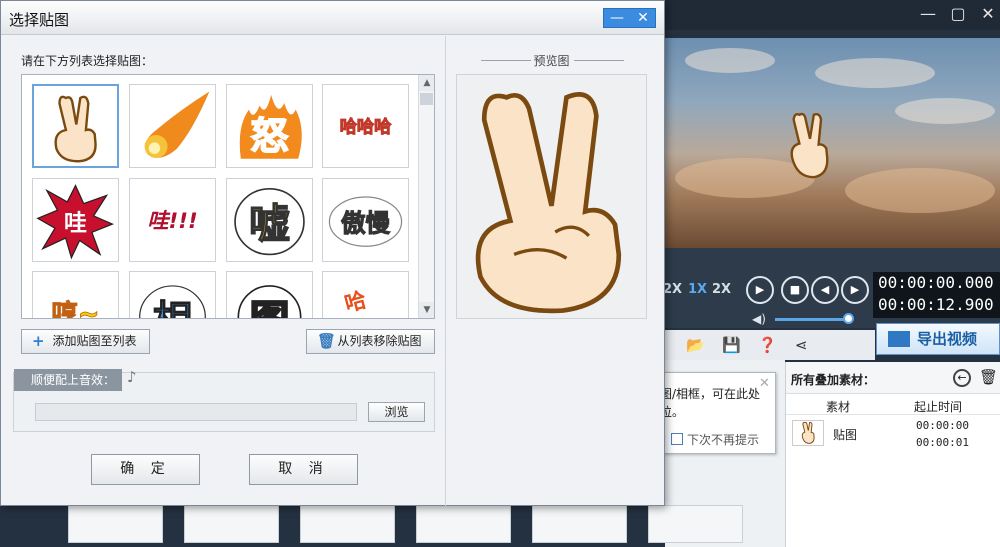  I want to click on sticker-preview, so click(551, 196).